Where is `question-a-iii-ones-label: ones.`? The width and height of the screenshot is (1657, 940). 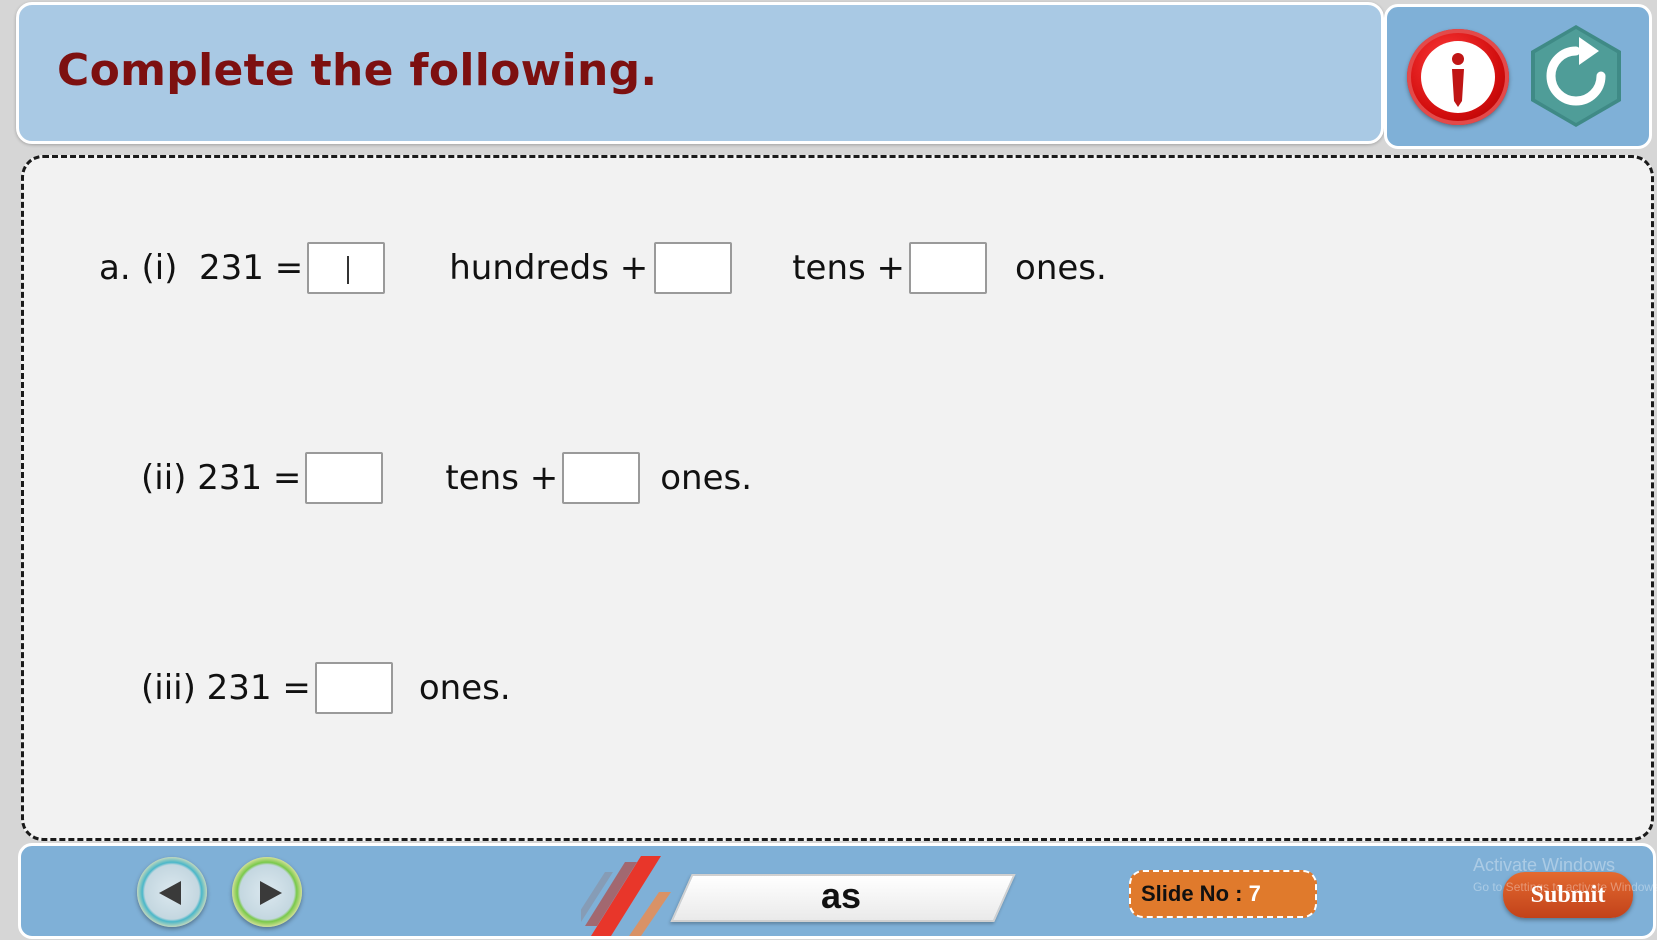
question-a-iii-ones-label: ones. is located at coordinates (464, 688).